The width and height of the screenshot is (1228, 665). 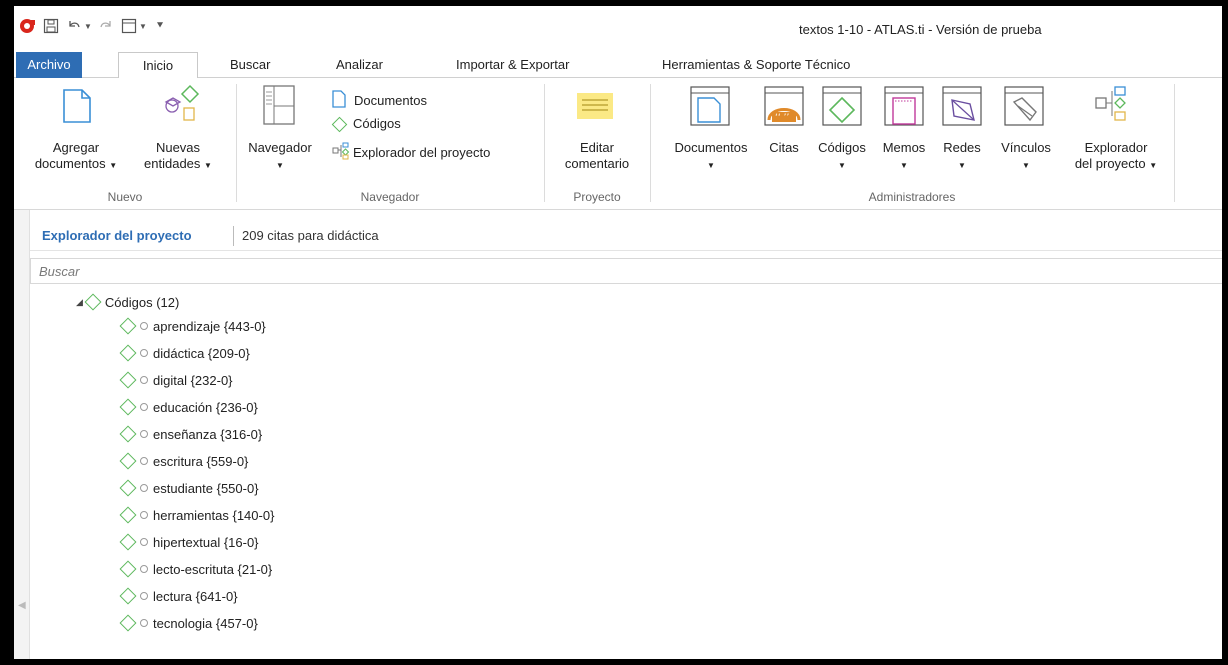 What do you see at coordinates (206, 488) in the screenshot?
I see `code-label: estudiante {550-0}` at bounding box center [206, 488].